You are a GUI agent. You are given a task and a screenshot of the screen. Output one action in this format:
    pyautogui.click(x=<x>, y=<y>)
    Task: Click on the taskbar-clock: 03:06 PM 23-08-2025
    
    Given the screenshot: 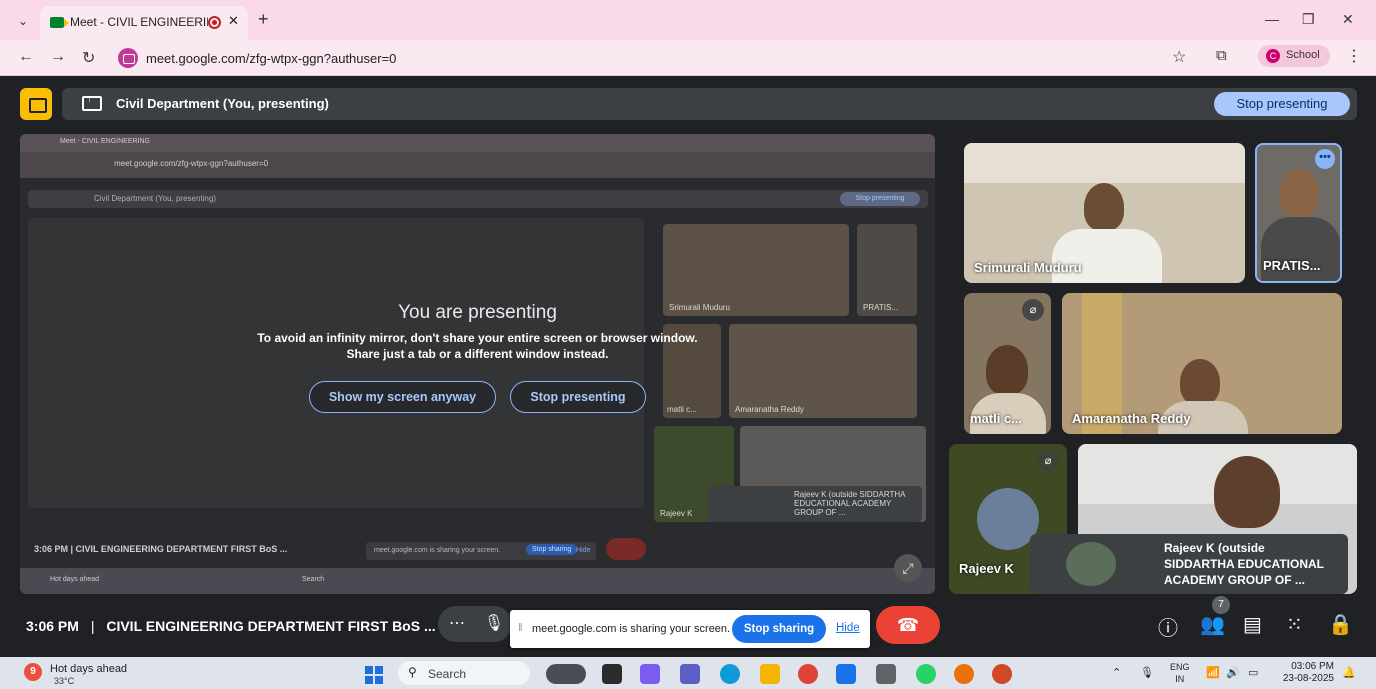 What is the action you would take?
    pyautogui.click(x=1306, y=673)
    